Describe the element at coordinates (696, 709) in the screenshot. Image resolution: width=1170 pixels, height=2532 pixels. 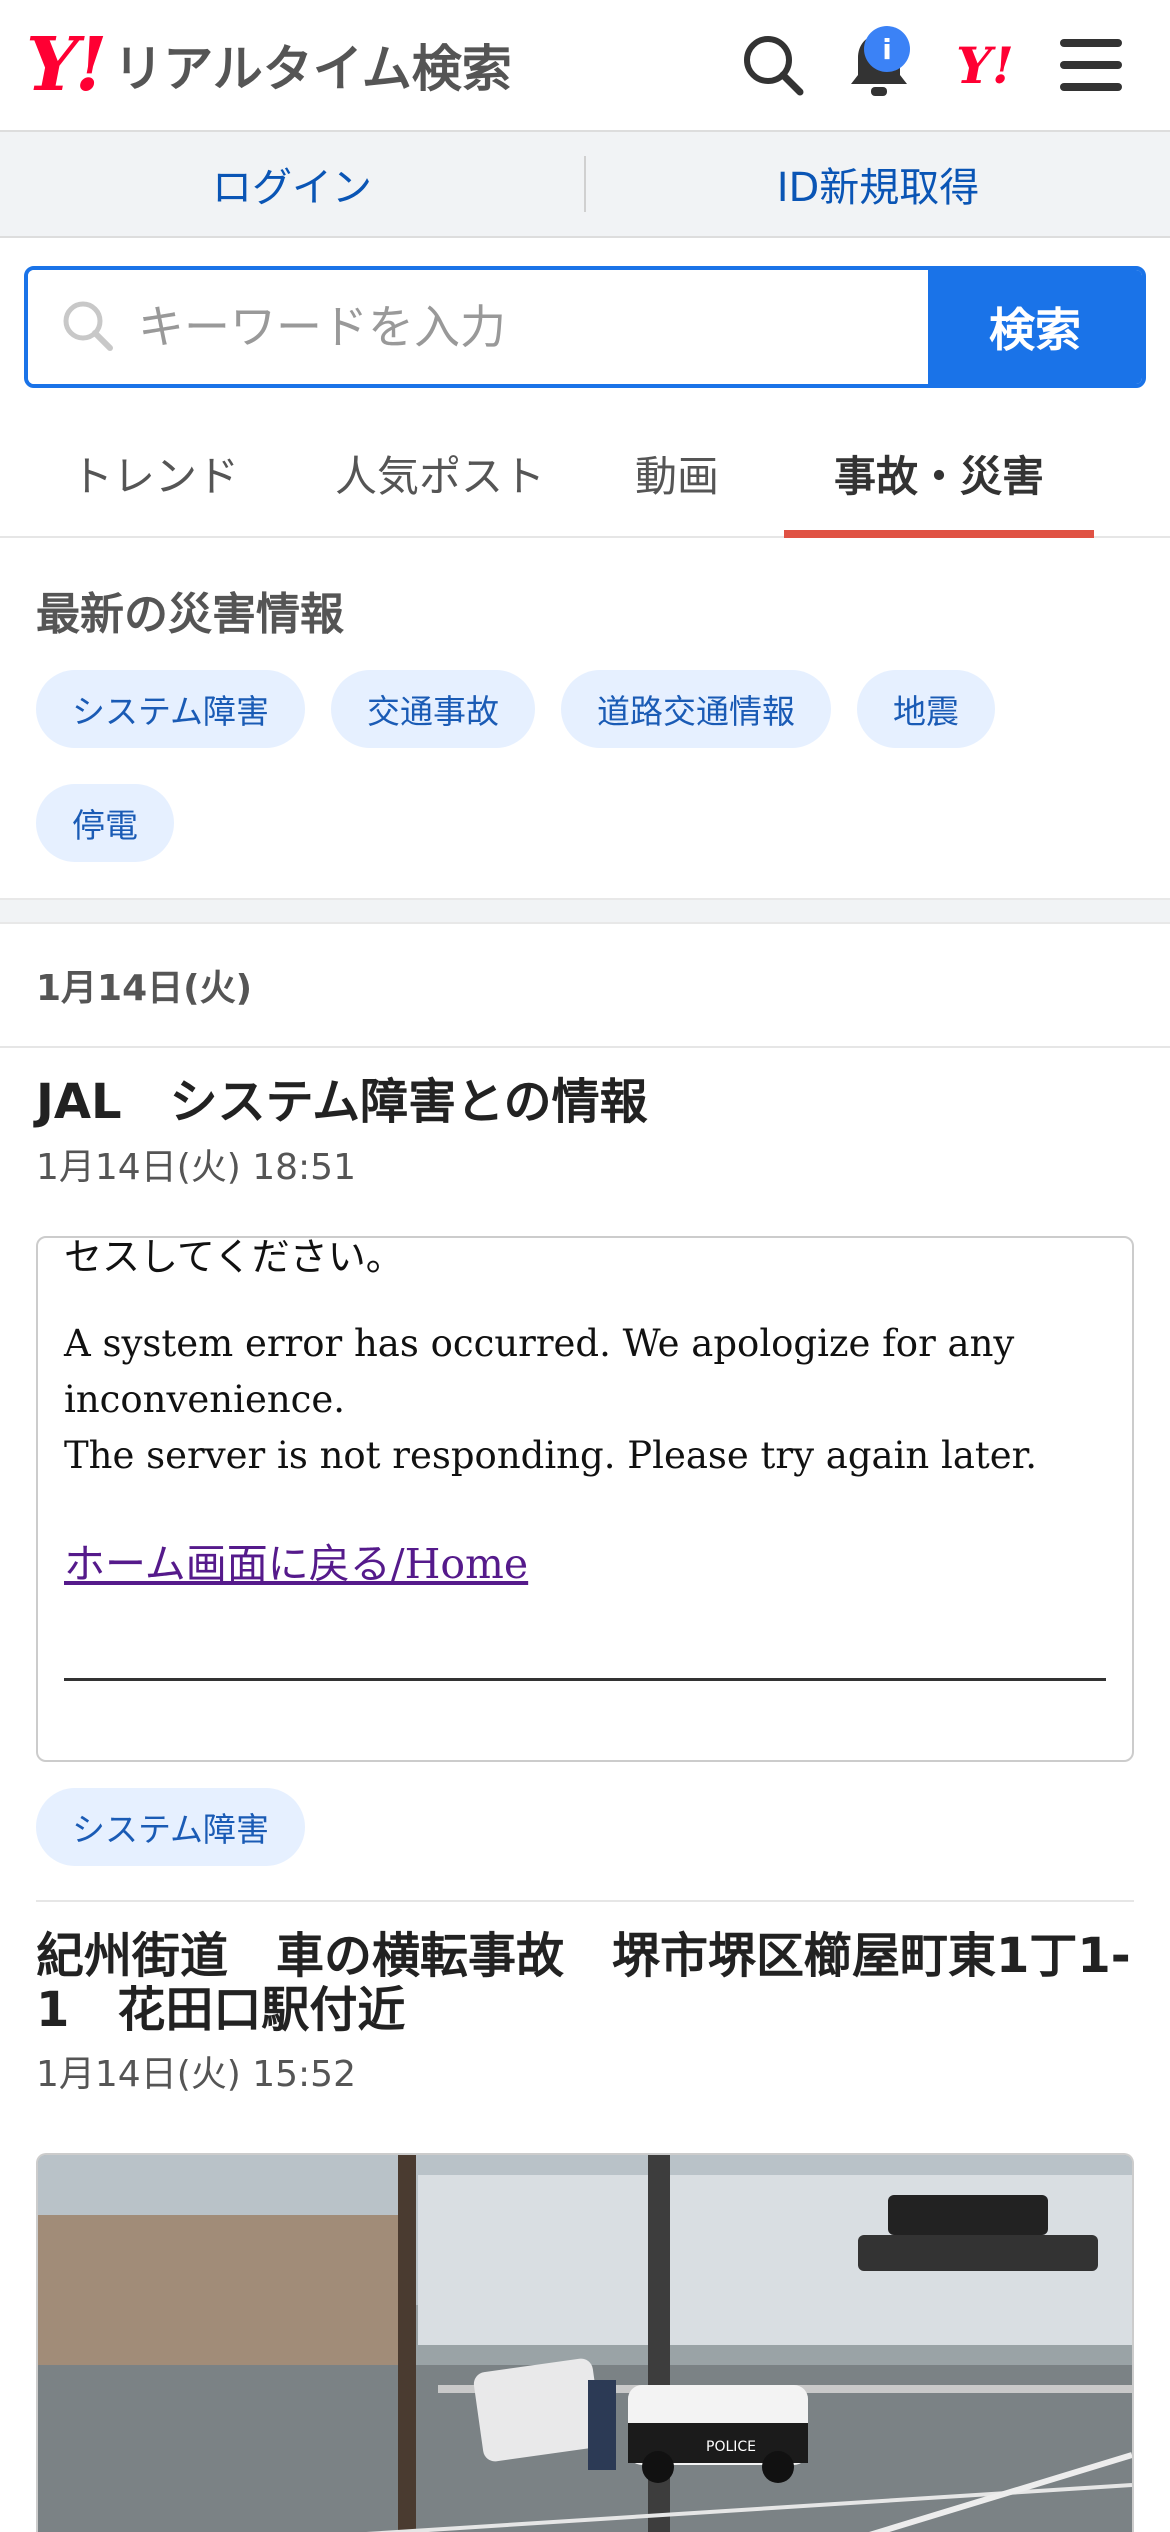
I see `chip-road-traffic-info: 道路交通情報` at that location.